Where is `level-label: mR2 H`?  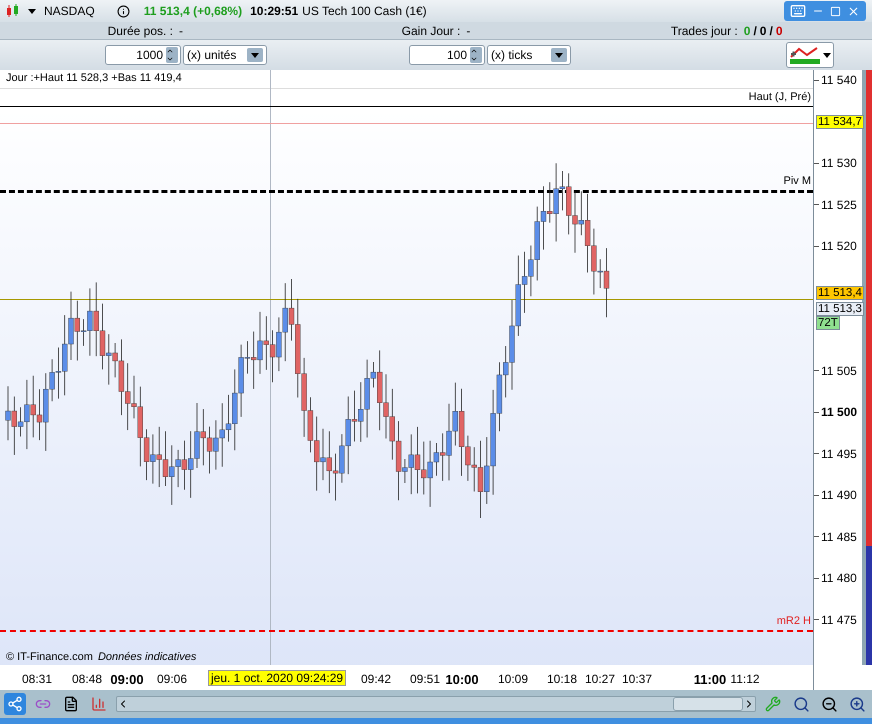
level-label: mR2 H is located at coordinates (793, 621).